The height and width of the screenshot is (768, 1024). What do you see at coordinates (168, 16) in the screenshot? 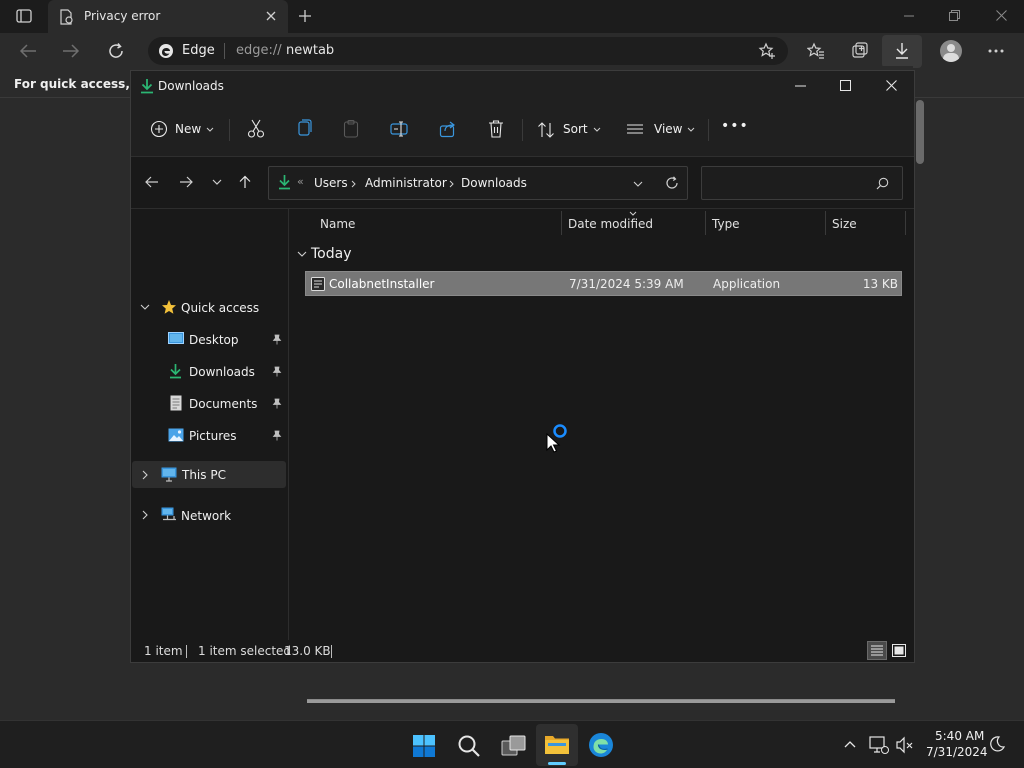
I see `browser-tab: Privacy error` at bounding box center [168, 16].